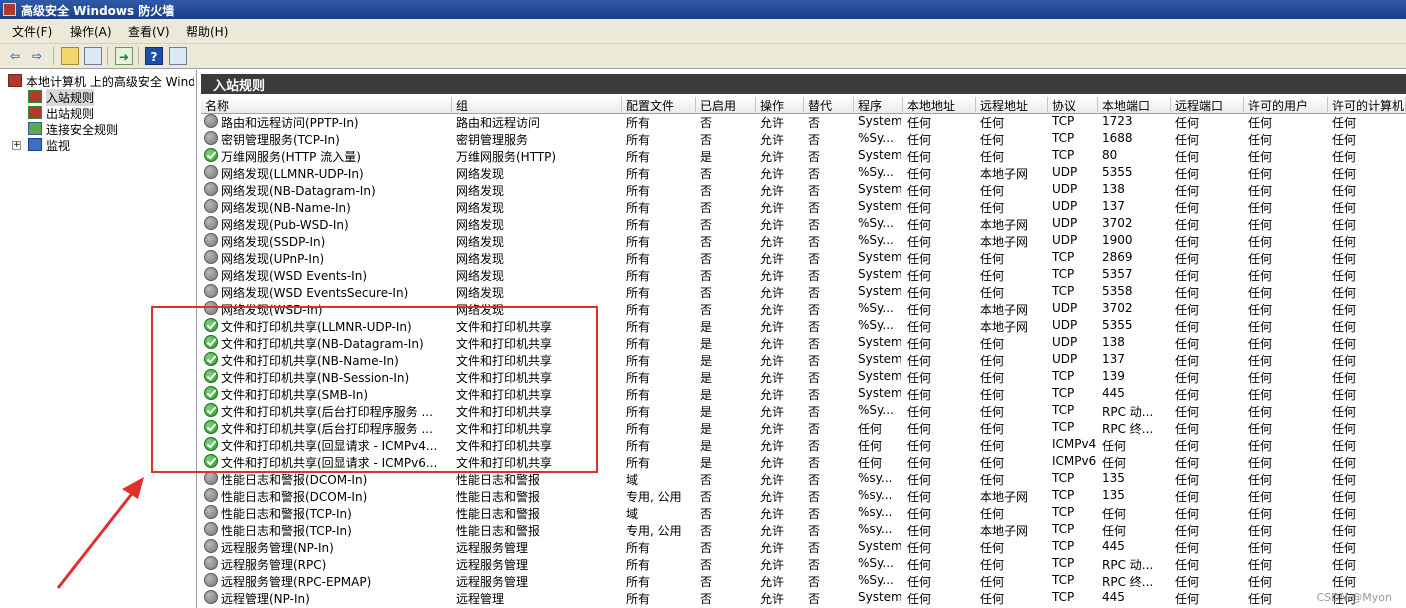  Describe the element at coordinates (1354, 597) in the screenshot. I see `watermark: CSDN @Myon⁠` at that location.